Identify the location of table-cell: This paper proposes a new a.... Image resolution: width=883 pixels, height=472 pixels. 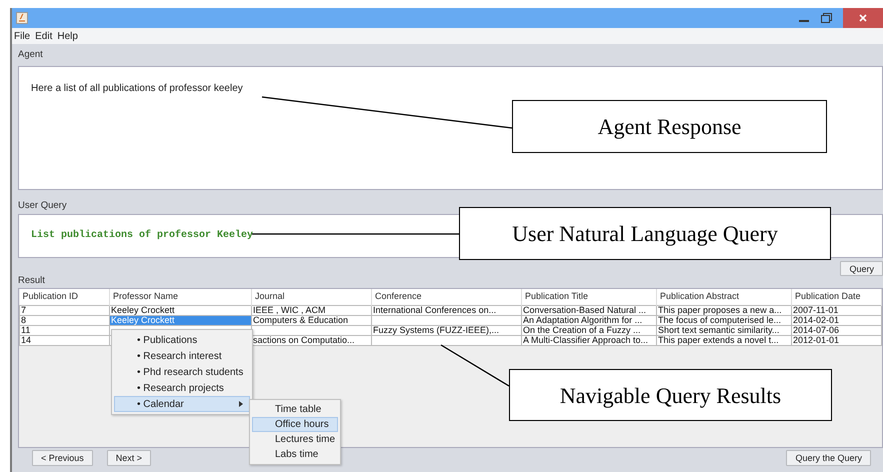
(724, 310).